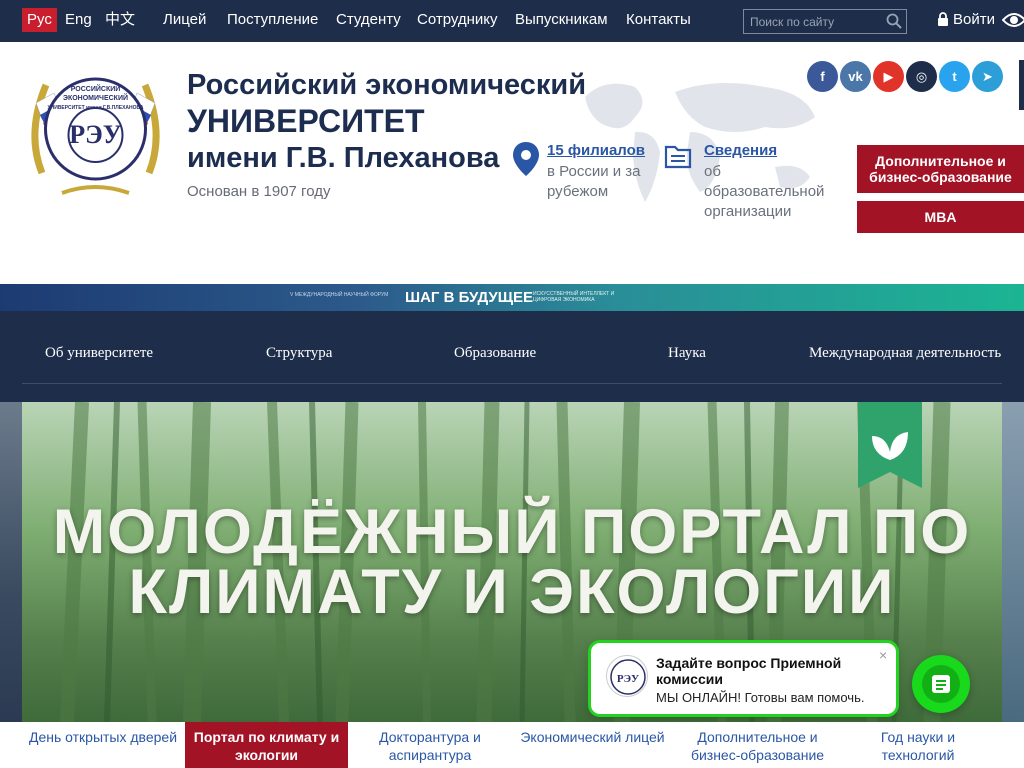  Describe the element at coordinates (272, 21) in the screenshot. I see `topnav-admission: Поступление` at that location.